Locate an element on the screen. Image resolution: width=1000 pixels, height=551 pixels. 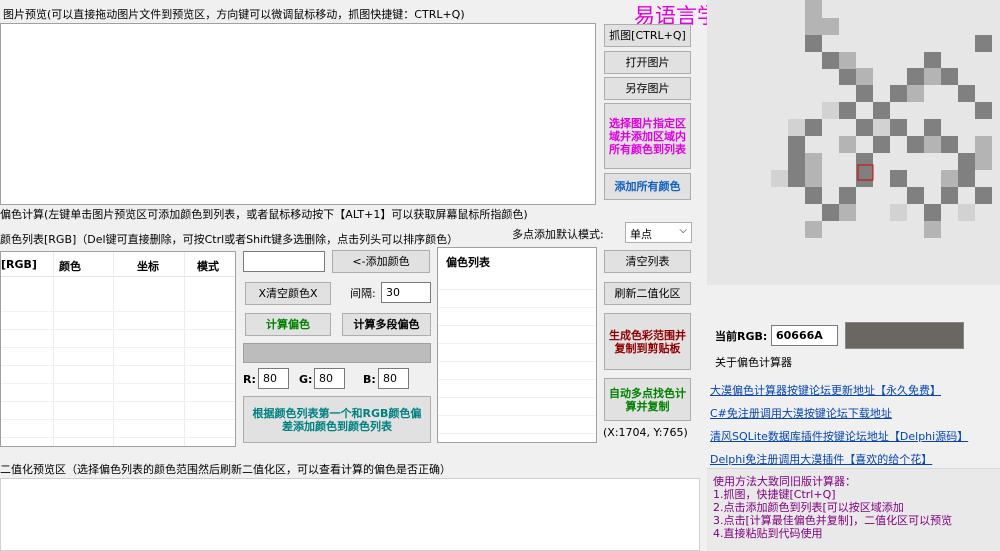
b-input: 80 is located at coordinates (393, 378).